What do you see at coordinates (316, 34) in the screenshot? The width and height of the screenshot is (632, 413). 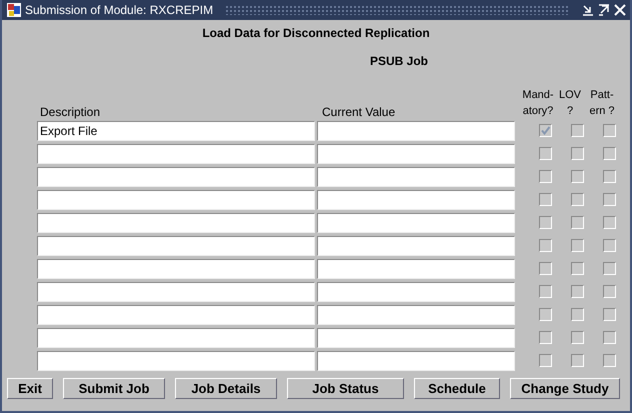 I see `form-heading: Load Data for Disconnected Replication` at bounding box center [316, 34].